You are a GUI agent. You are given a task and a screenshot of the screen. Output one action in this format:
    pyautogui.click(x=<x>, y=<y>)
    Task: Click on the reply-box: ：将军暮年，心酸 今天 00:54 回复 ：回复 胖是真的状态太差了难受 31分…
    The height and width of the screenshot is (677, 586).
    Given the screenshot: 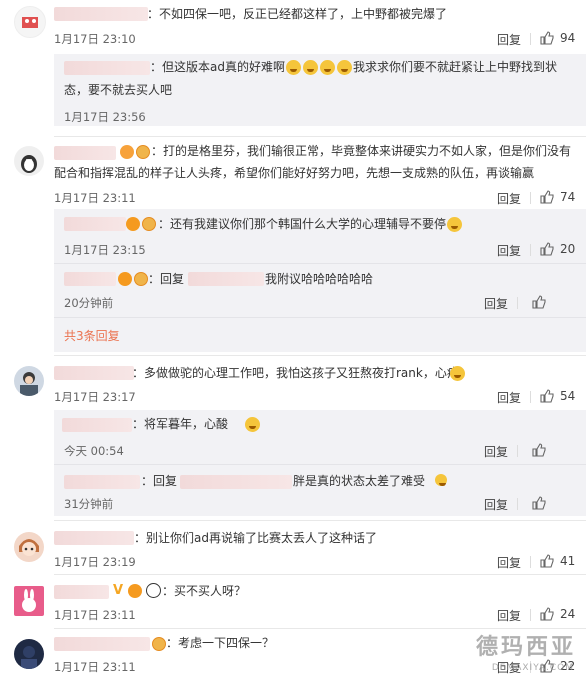 What is the action you would take?
    pyautogui.click(x=320, y=463)
    